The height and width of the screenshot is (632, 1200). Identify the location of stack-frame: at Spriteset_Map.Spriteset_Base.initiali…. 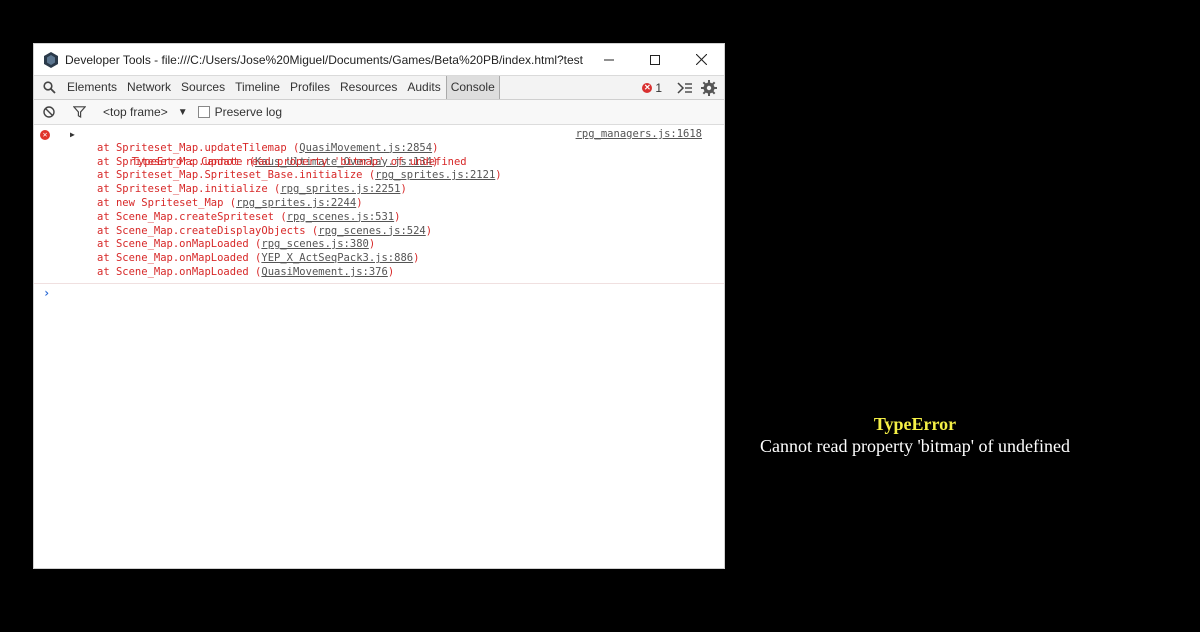
(379, 176).